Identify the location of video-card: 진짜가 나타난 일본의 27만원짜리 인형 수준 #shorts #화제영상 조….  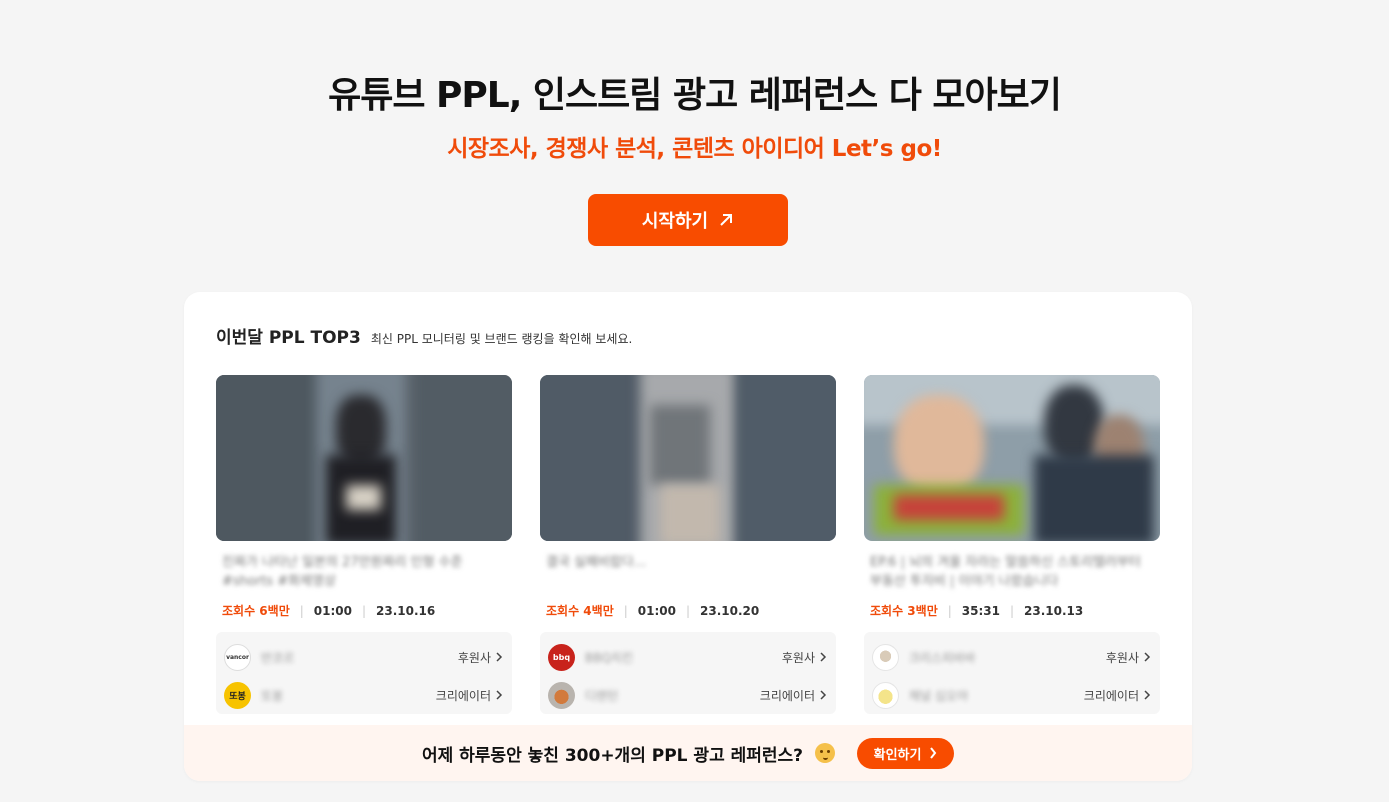
(364, 544).